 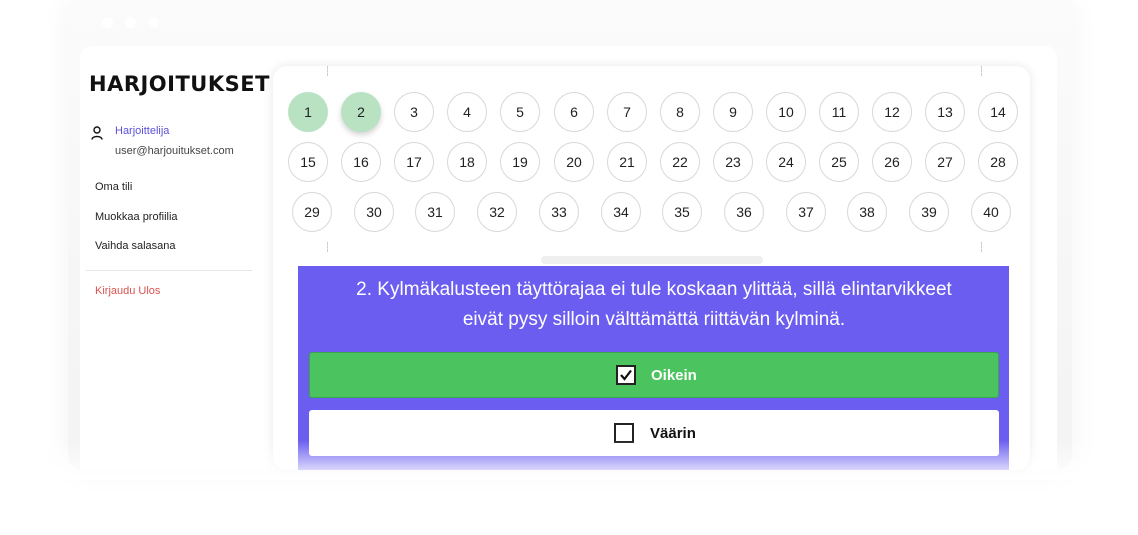 I want to click on question-number-button: 4, so click(x=467, y=112).